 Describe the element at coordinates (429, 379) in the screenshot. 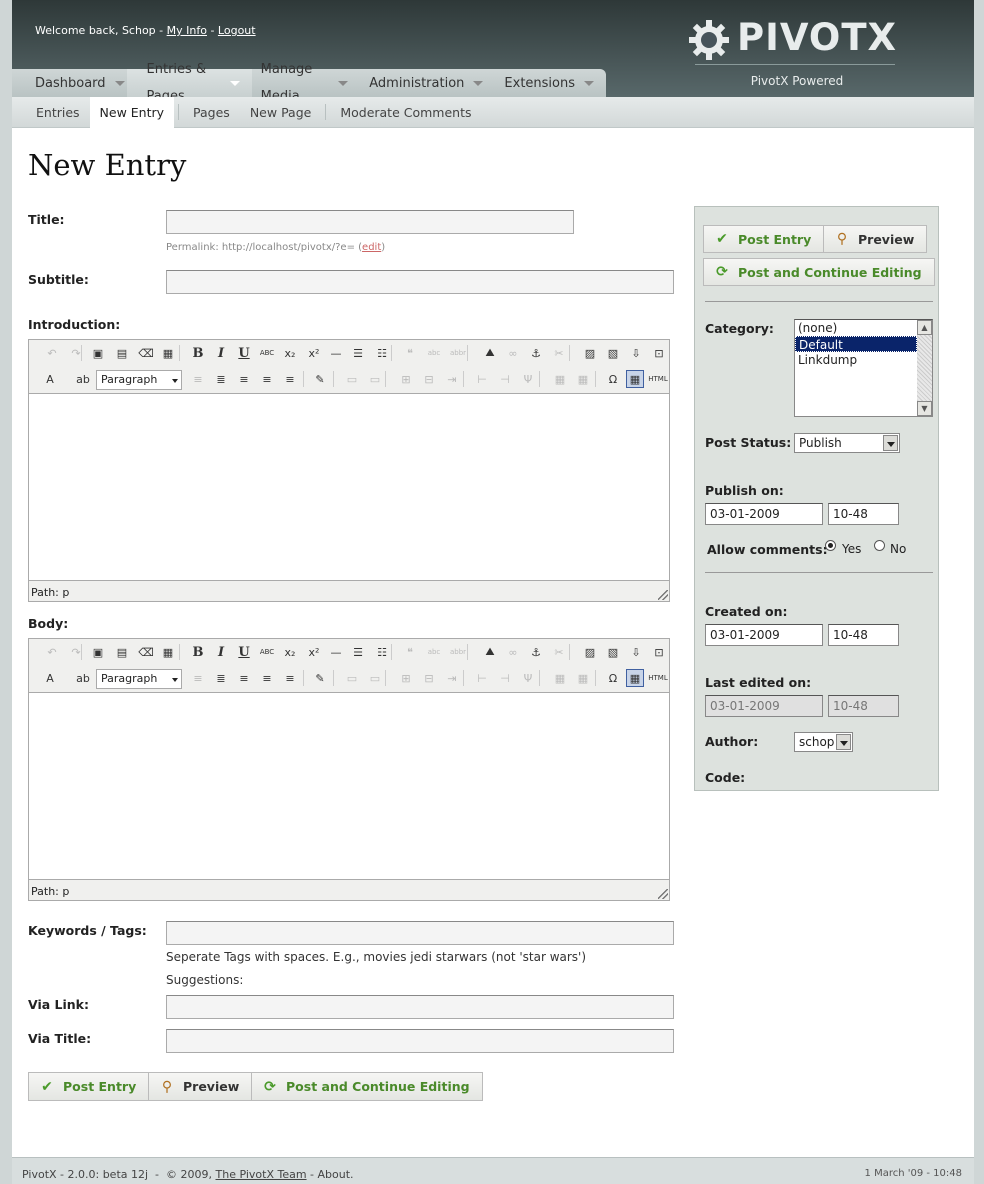

I see `delete-row-icon: ⊟` at that location.